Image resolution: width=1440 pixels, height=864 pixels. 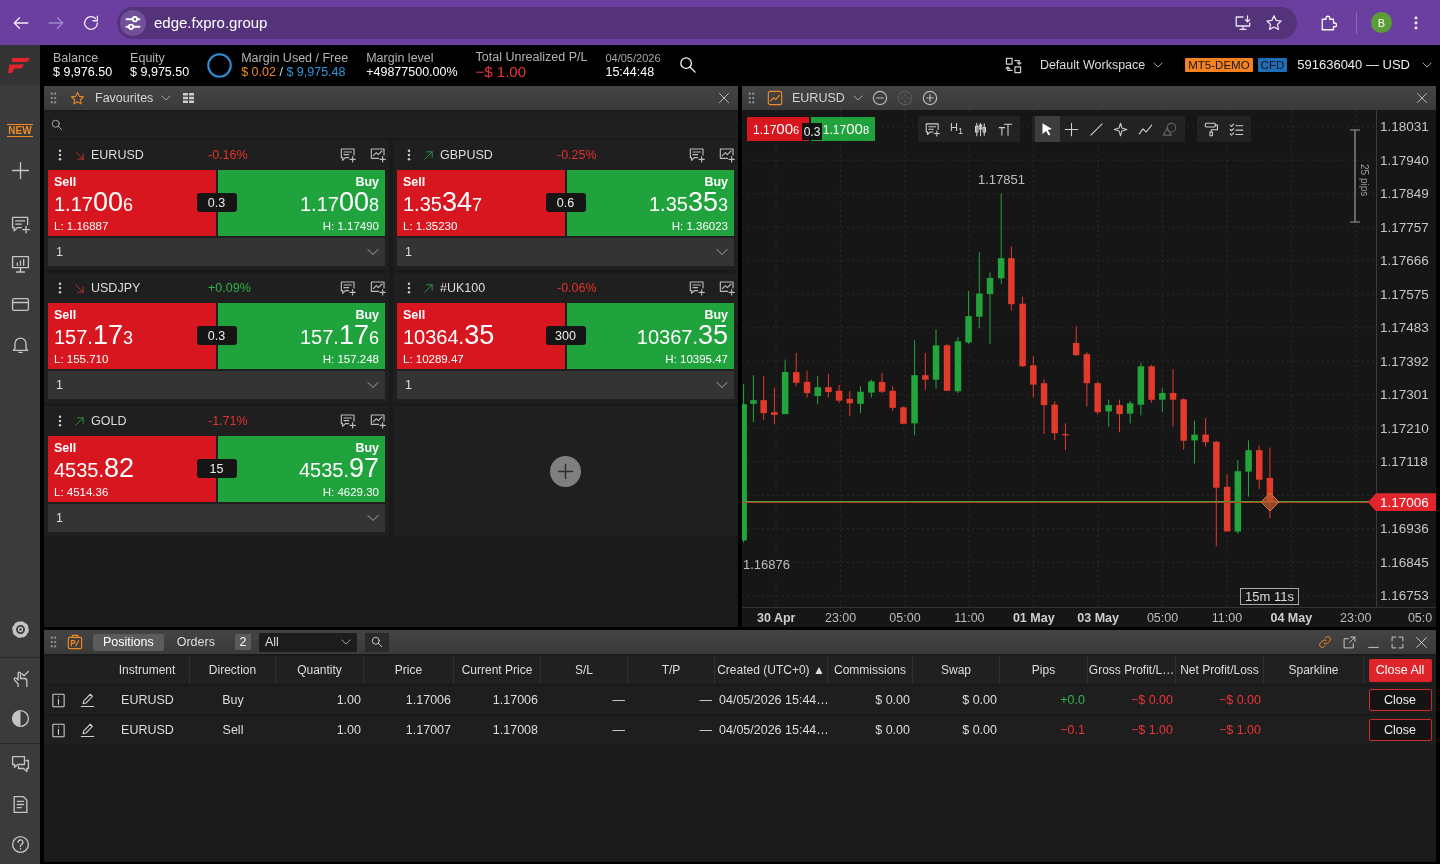 I want to click on popout-icon, so click(x=1349, y=642).